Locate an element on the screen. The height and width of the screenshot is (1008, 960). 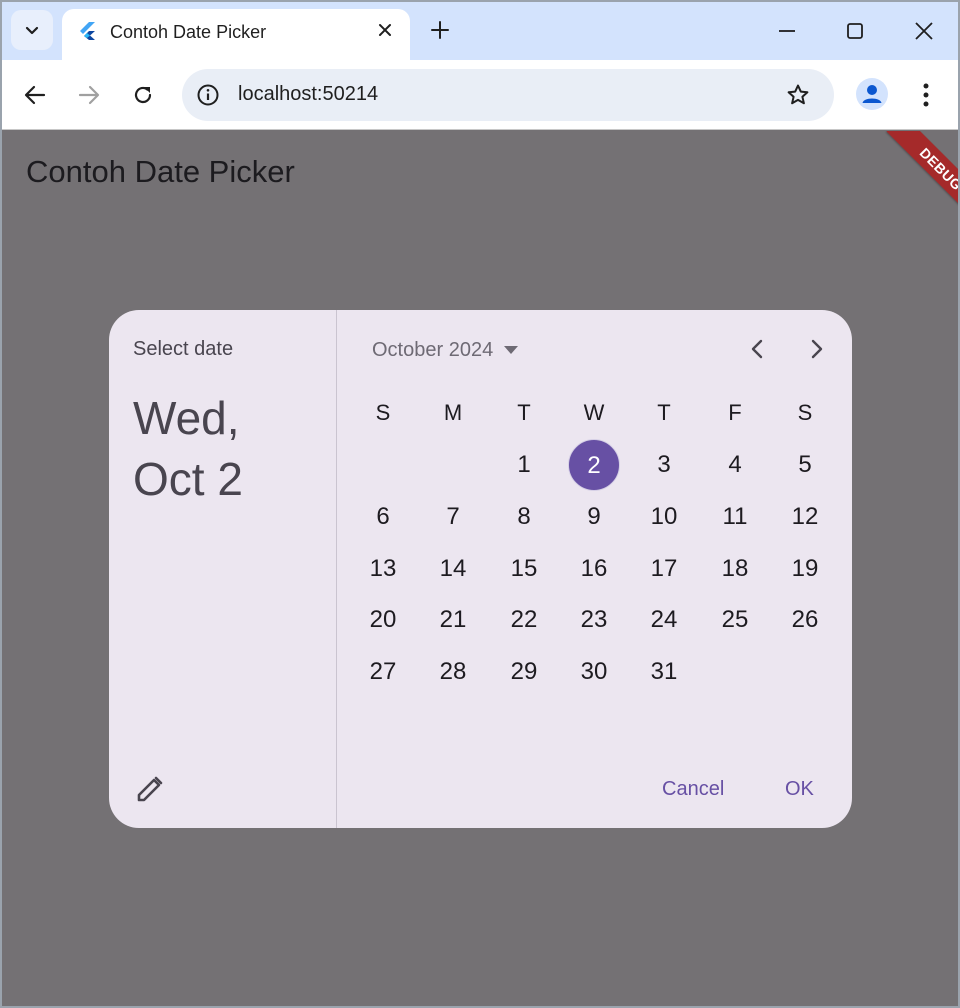
arrow-right-icon is located at coordinates (89, 95).